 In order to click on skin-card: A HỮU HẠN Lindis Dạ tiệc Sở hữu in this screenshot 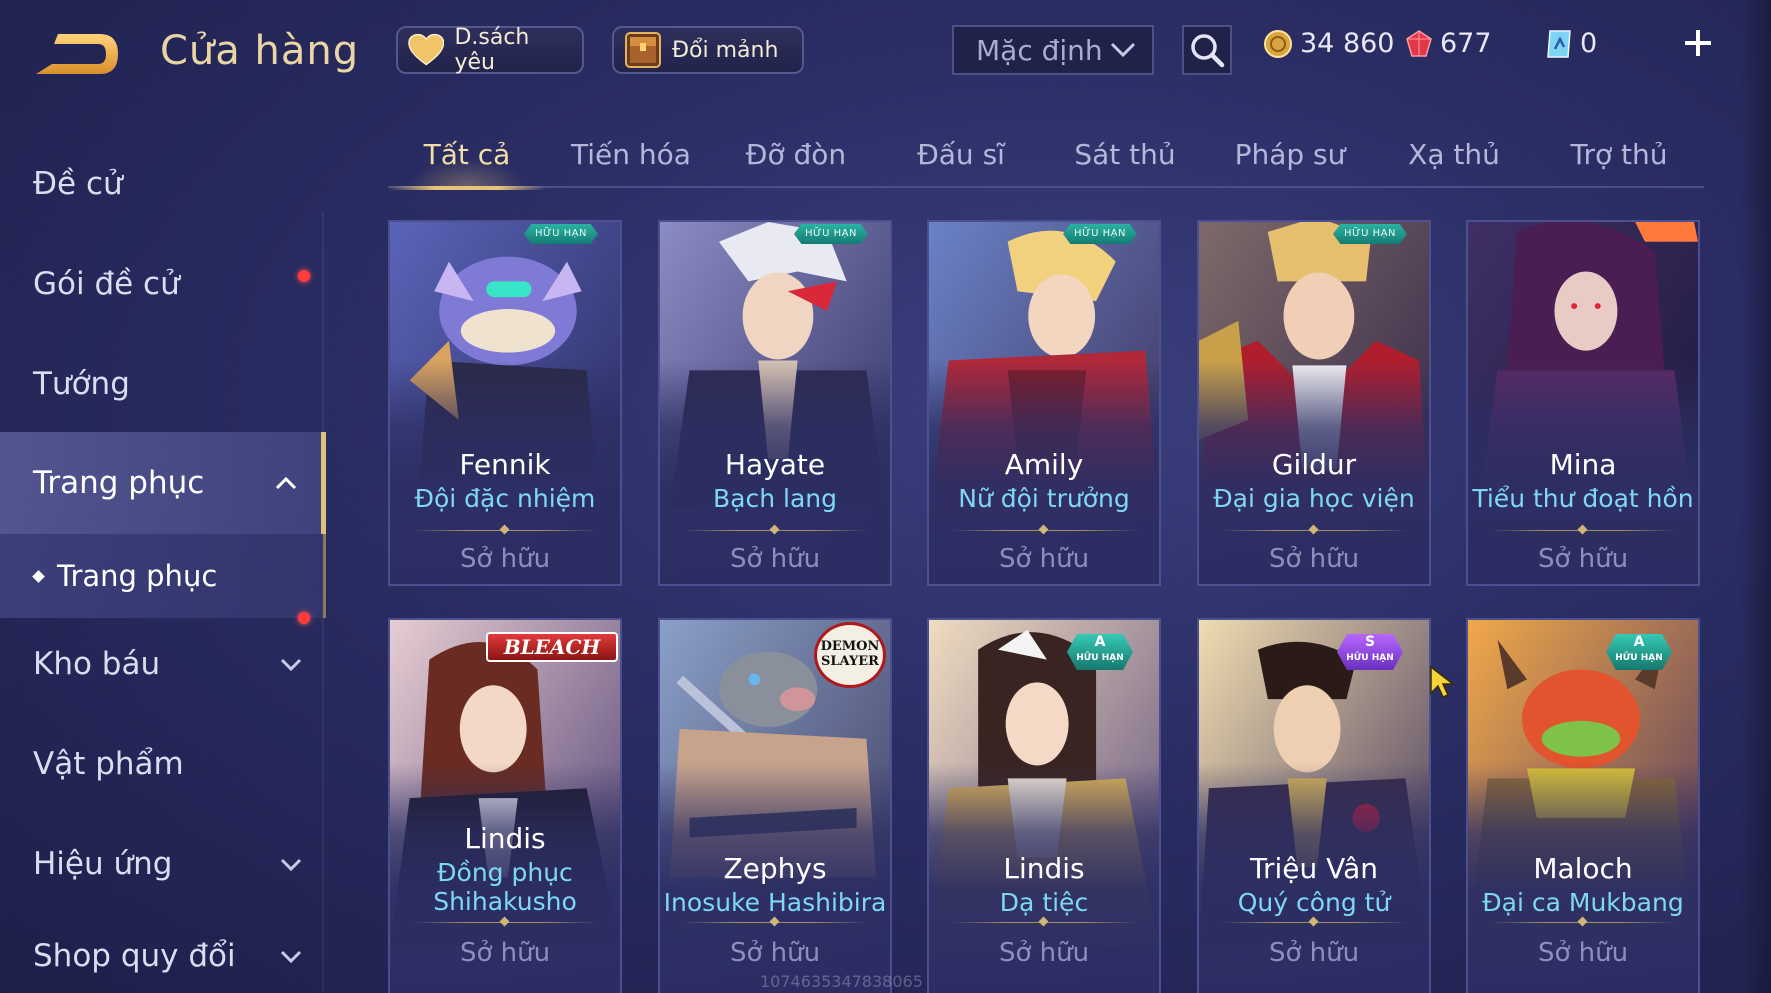, I will do `click(1044, 805)`.